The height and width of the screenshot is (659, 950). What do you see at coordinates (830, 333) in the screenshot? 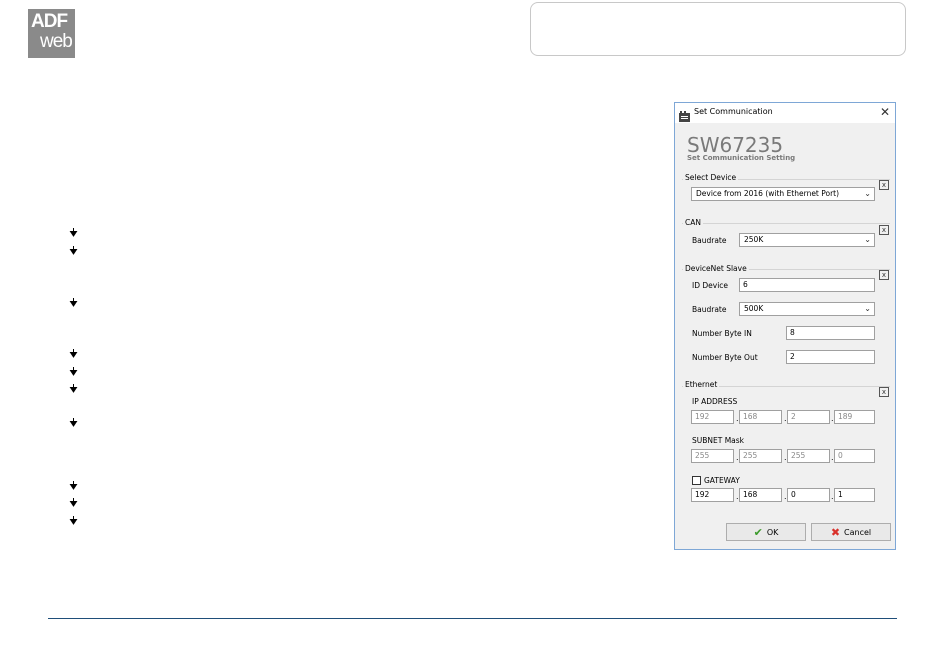
I see `byte-in-input: 8` at bounding box center [830, 333].